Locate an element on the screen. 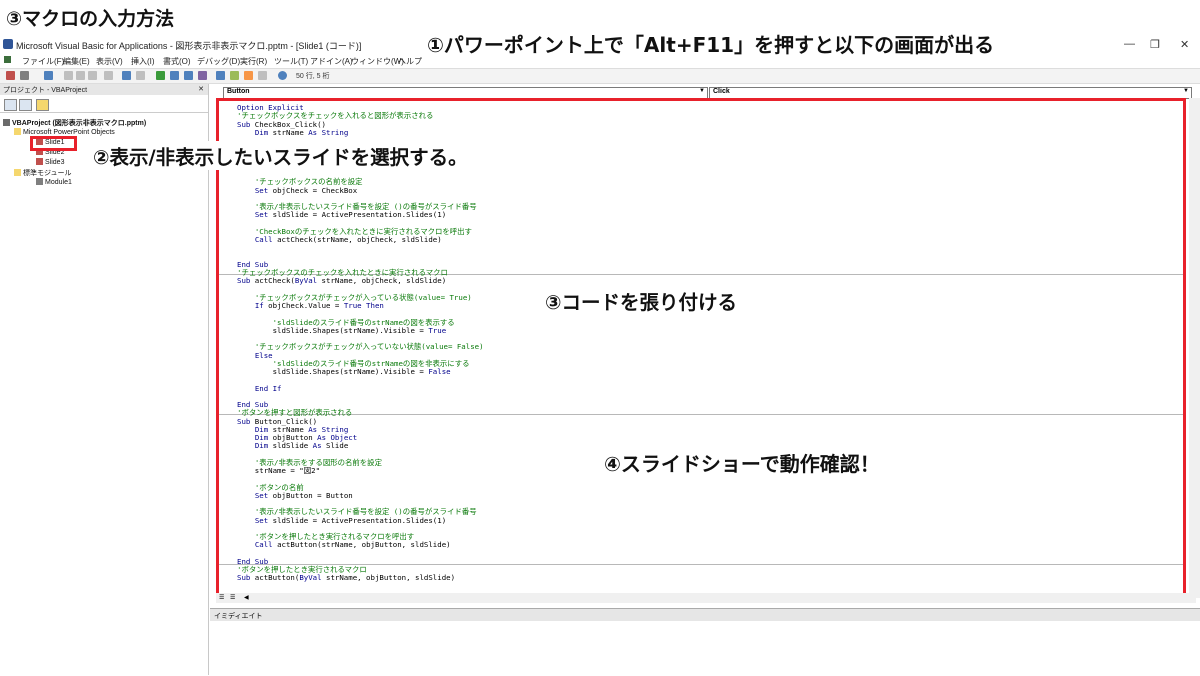 Image resolution: width=1200 pixels, height=676 pixels. vba-menu-icon is located at coordinates (7, 59).